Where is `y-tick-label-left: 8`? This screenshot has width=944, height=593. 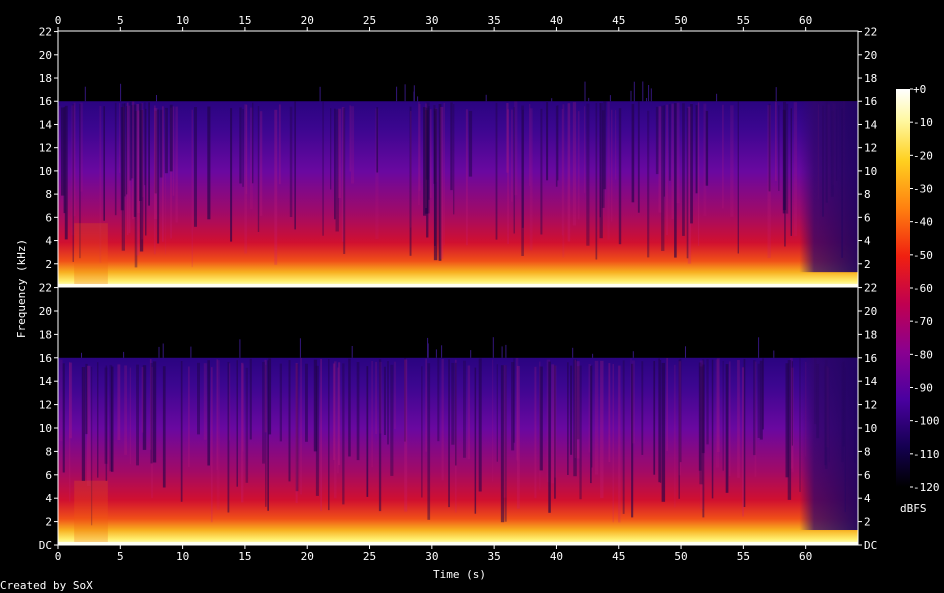 y-tick-label-left: 8 is located at coordinates (48, 194).